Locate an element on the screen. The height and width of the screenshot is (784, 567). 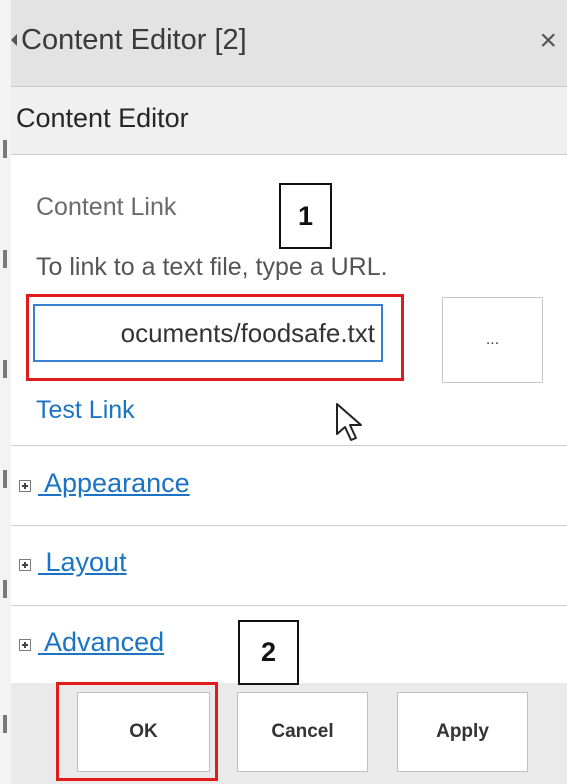
step-2-label: 2 is located at coordinates (268, 652).